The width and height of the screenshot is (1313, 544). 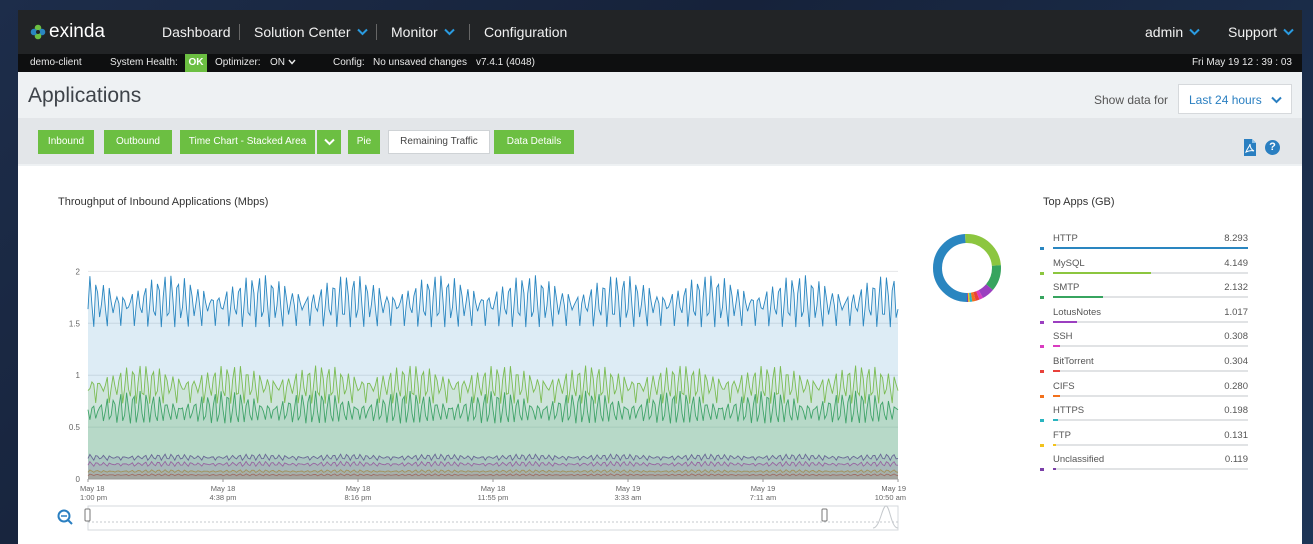 I want to click on support-menu: Support, so click(x=1261, y=32).